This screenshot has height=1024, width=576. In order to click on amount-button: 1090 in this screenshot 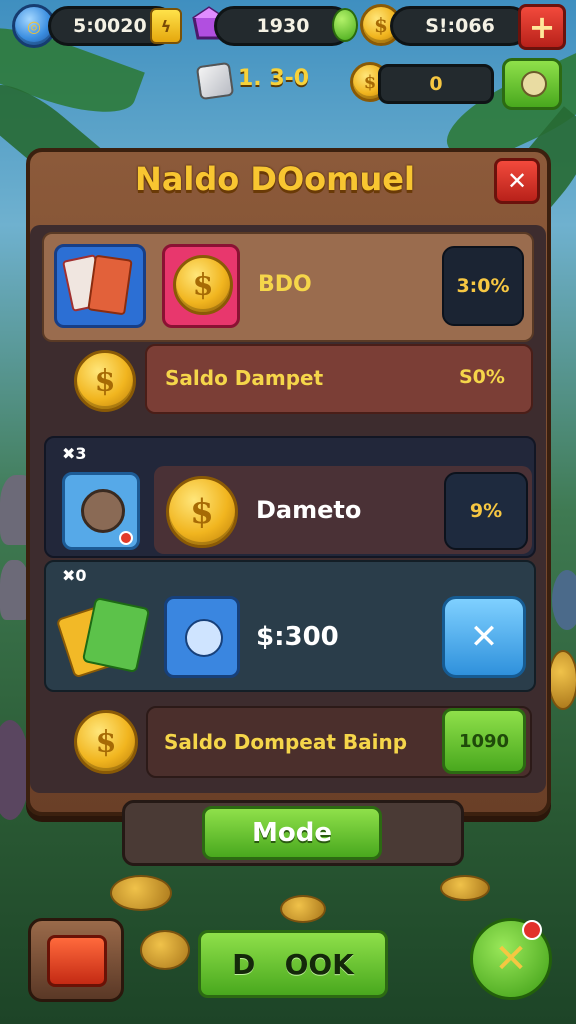, I will do `click(484, 741)`.